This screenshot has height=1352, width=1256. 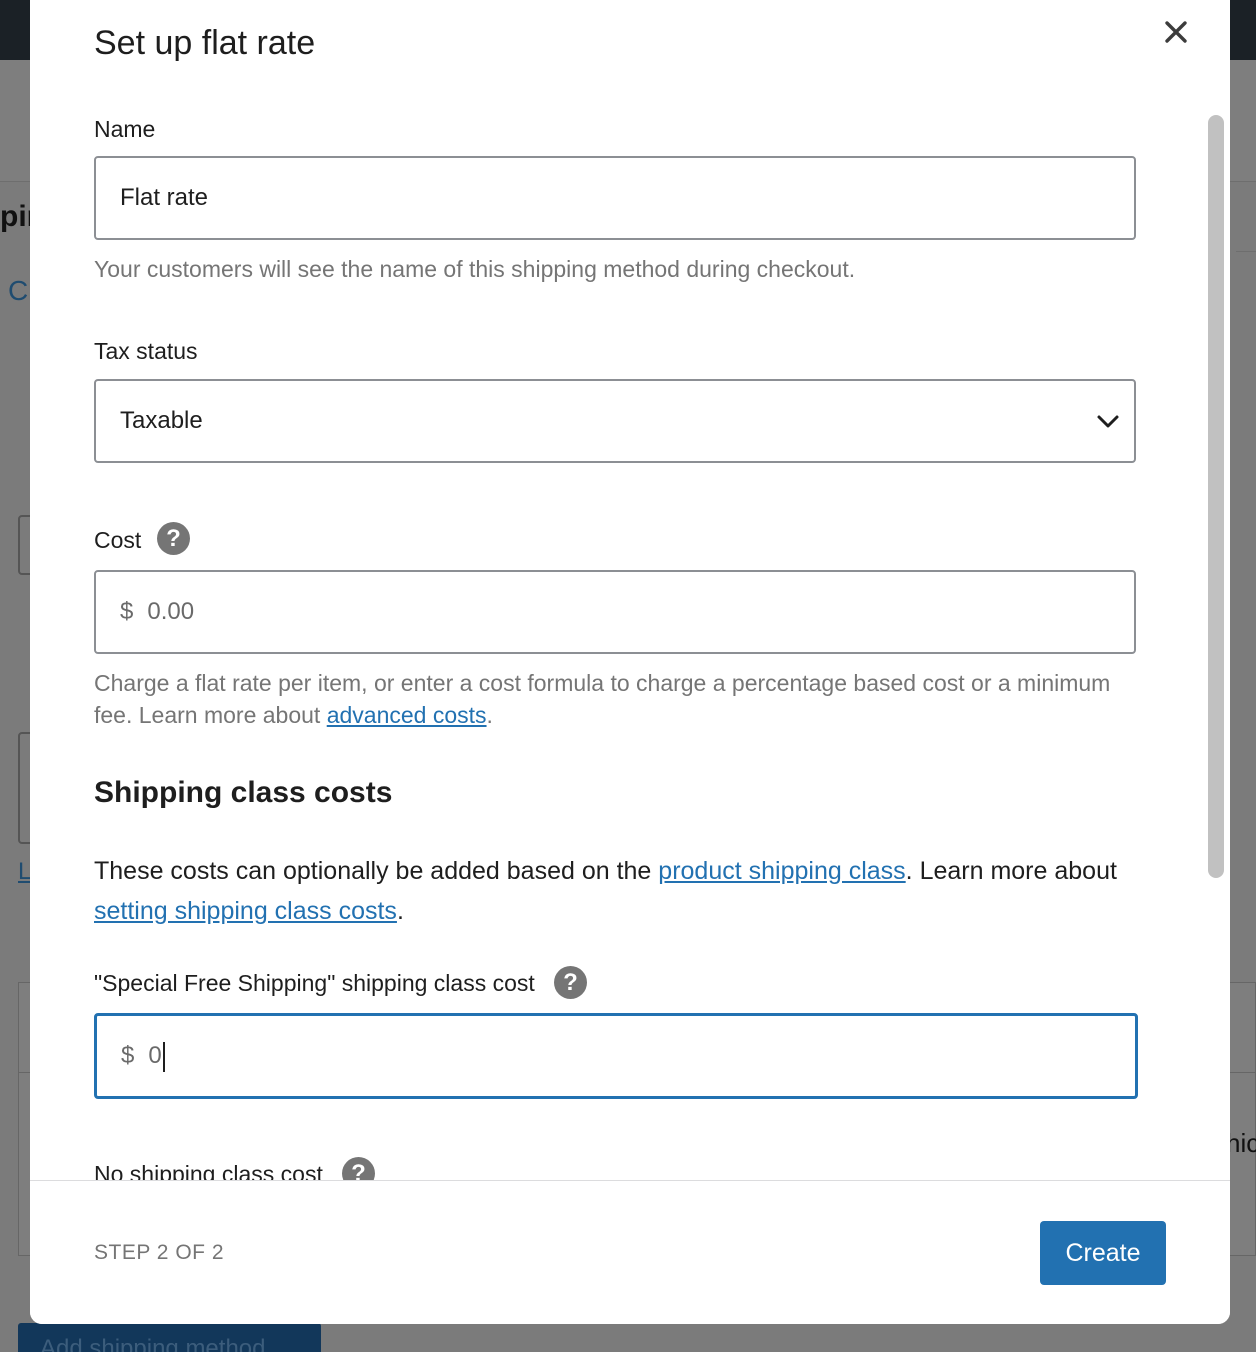 I want to click on cost-help-text-end: ., so click(x=489, y=715).